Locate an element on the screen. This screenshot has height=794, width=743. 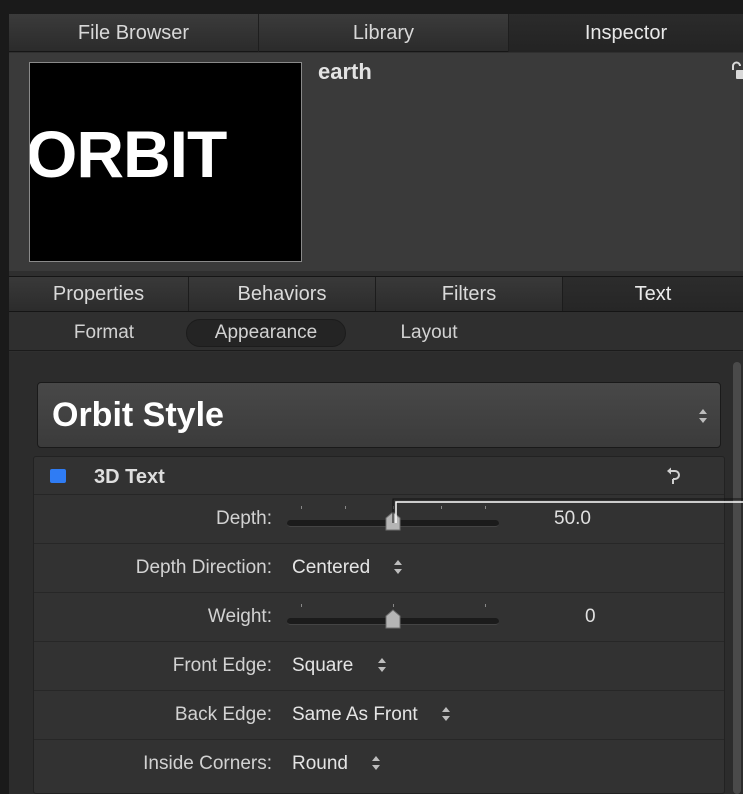
inspector-pane-tabs: Properties Behaviors Filters Text is located at coordinates (376, 294).